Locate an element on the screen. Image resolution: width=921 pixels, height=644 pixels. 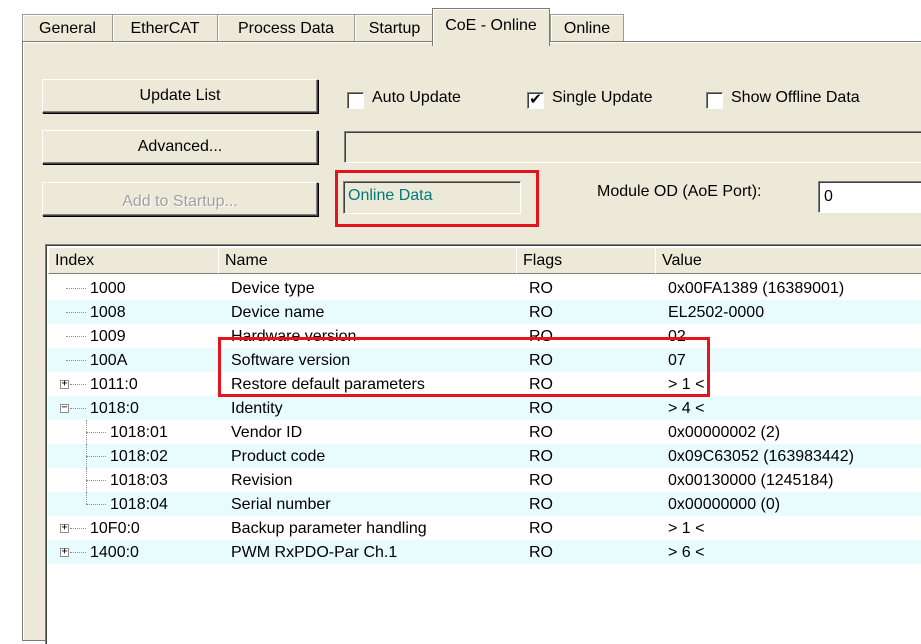
tab-coe-online: CoE - Online is located at coordinates (491, 27).